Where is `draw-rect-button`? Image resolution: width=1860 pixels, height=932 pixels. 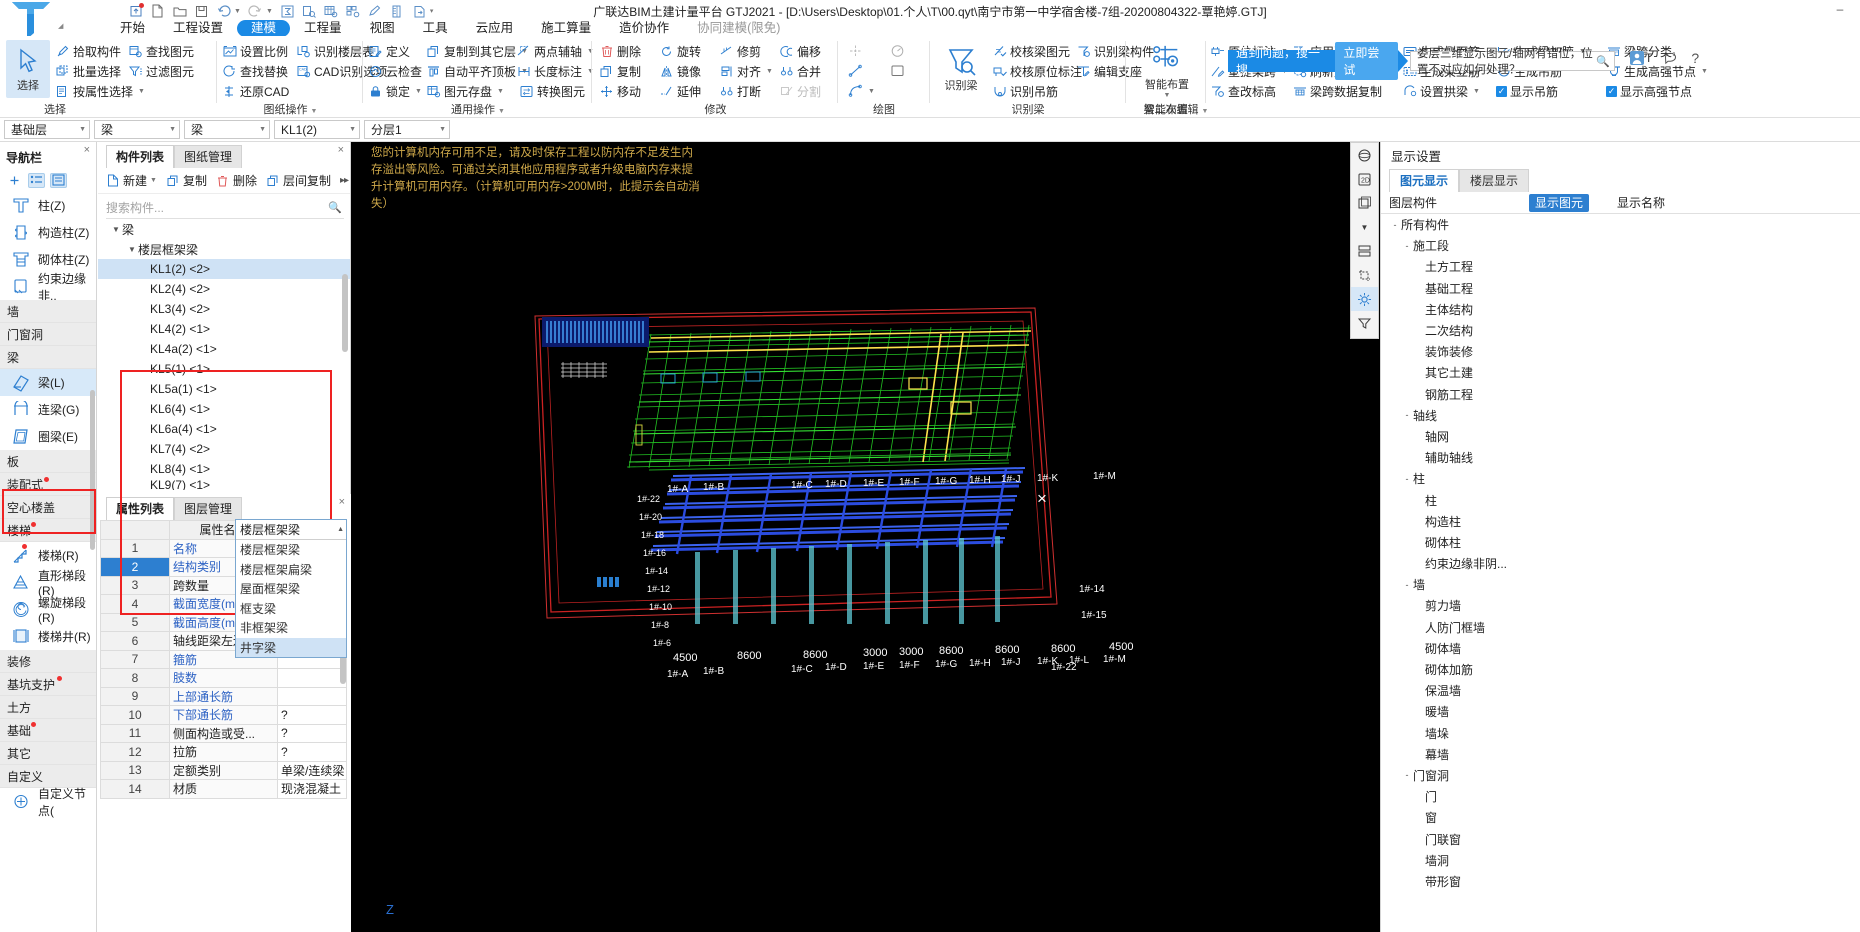
draw-rect-button is located at coordinates (897, 71).